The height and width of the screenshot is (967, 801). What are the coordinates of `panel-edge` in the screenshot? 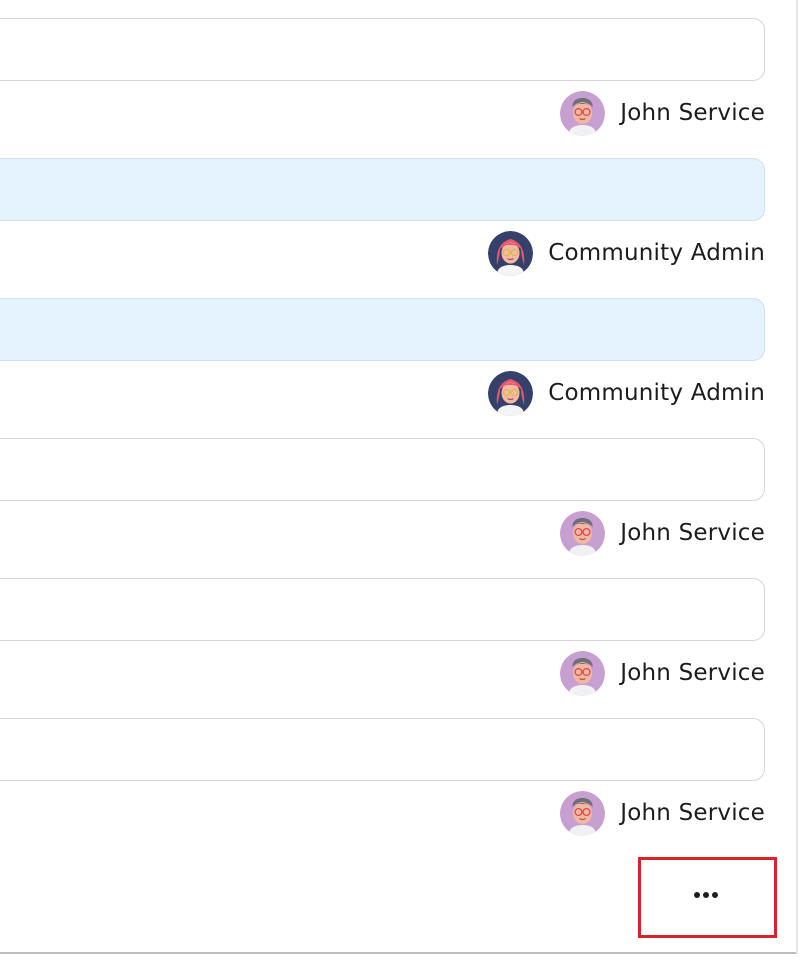 It's located at (797, 477).